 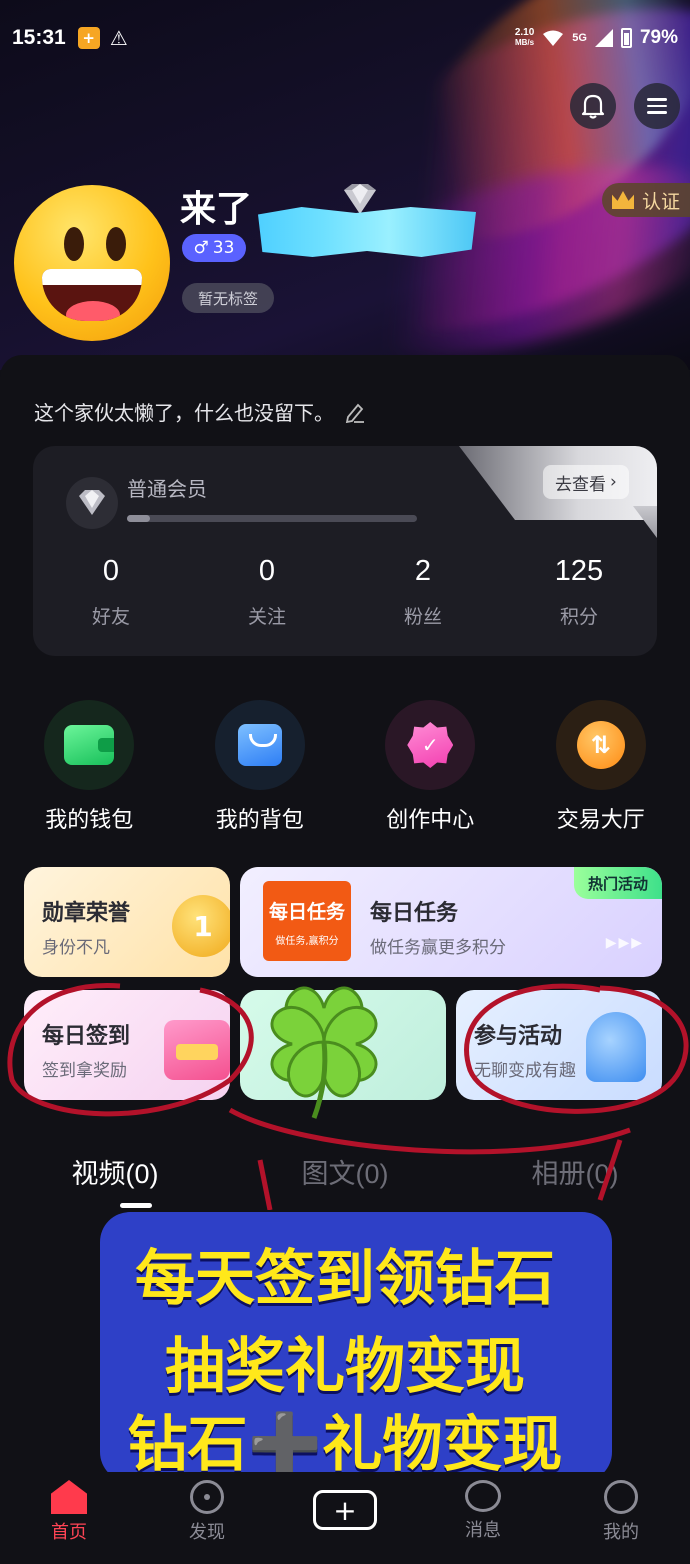 I want to click on battery-level: 79%, so click(x=658, y=37).